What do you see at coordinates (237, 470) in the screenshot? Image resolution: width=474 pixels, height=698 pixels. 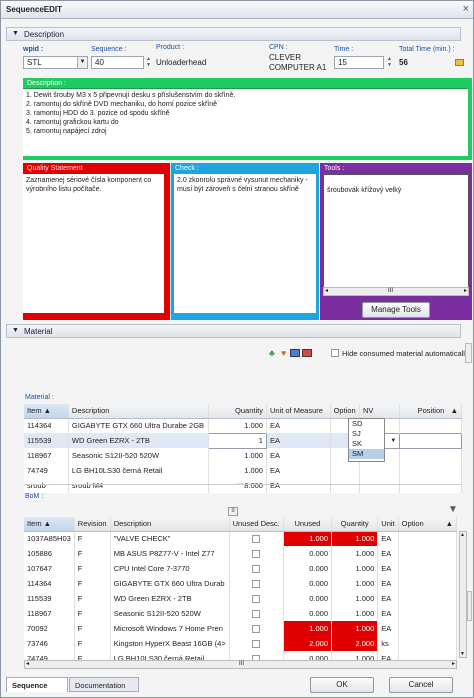 I see `cell-quantity: 1.000` at bounding box center [237, 470].